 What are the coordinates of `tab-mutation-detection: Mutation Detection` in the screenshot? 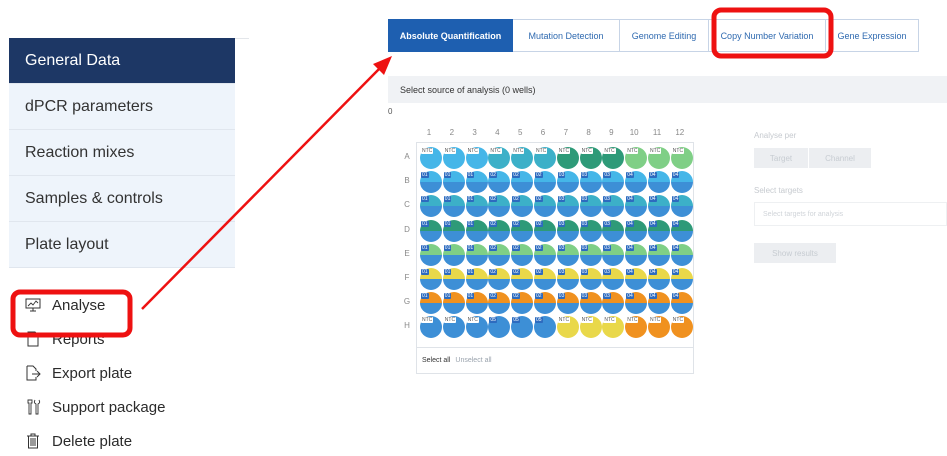 It's located at (566, 35).